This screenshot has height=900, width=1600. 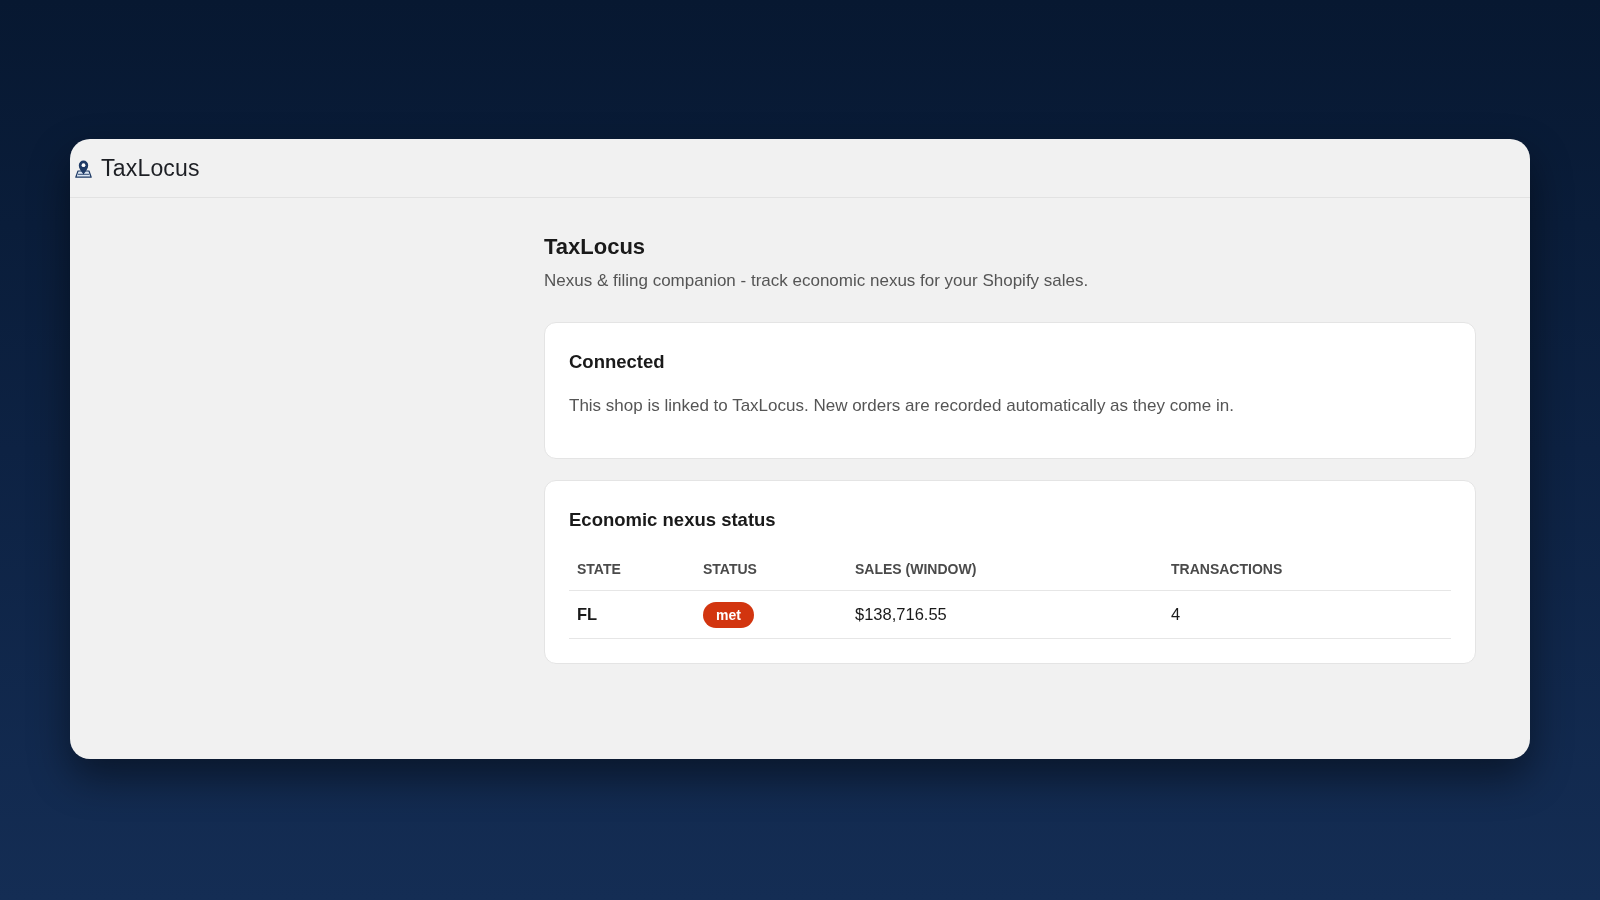 What do you see at coordinates (1307, 614) in the screenshot?
I see `transactions-cell: 4` at bounding box center [1307, 614].